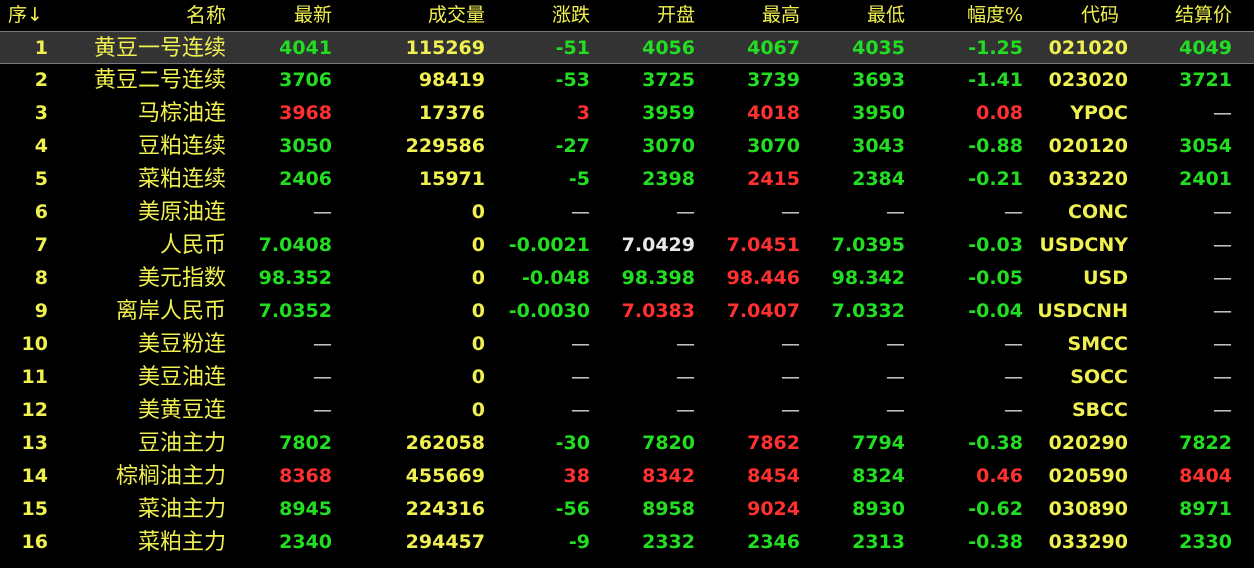 The width and height of the screenshot is (1254, 568). Describe the element at coordinates (445, 443) in the screenshot. I see `cell-volume: 262058` at that location.